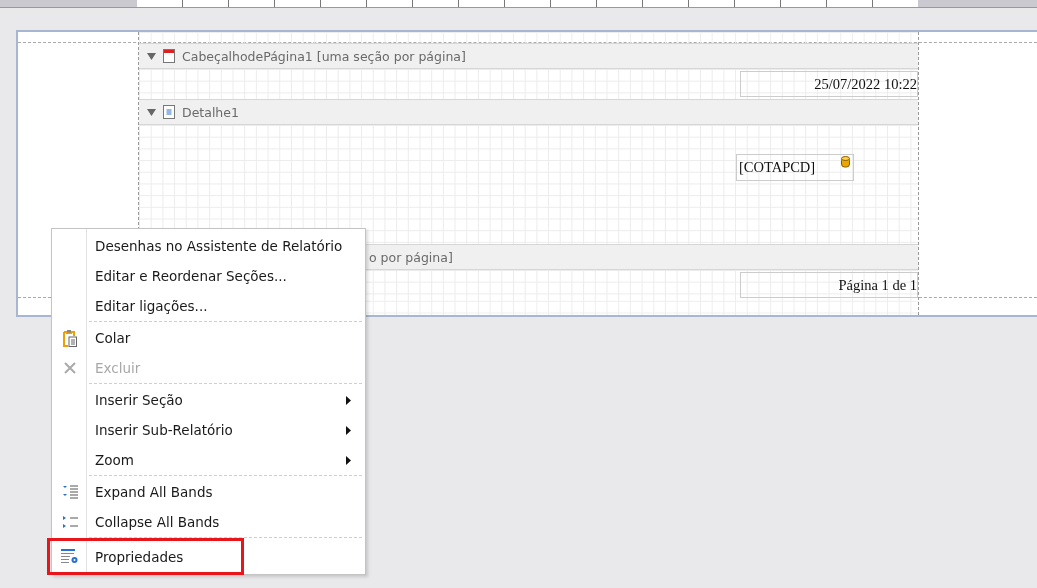  I want to click on menu-item: Colar, so click(208, 338).